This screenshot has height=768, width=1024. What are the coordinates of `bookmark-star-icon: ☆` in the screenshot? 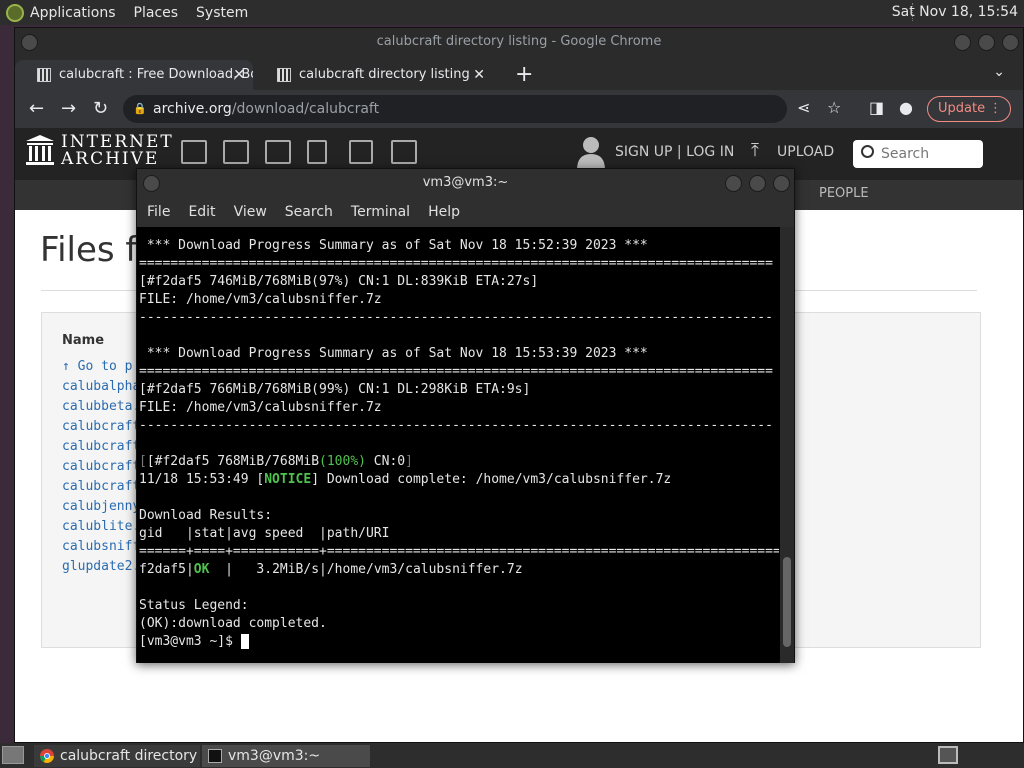 It's located at (834, 107).